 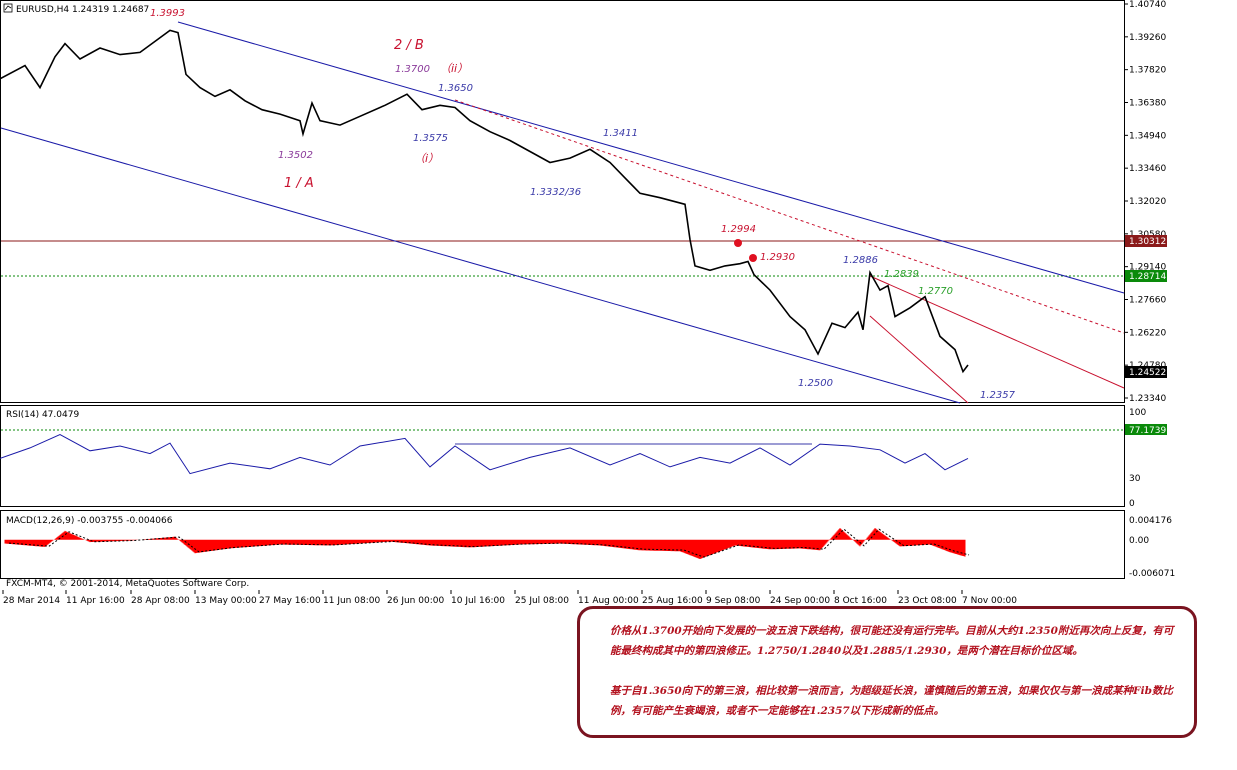 I want to click on wave-label-ii: （ii）, so click(x=454, y=68).